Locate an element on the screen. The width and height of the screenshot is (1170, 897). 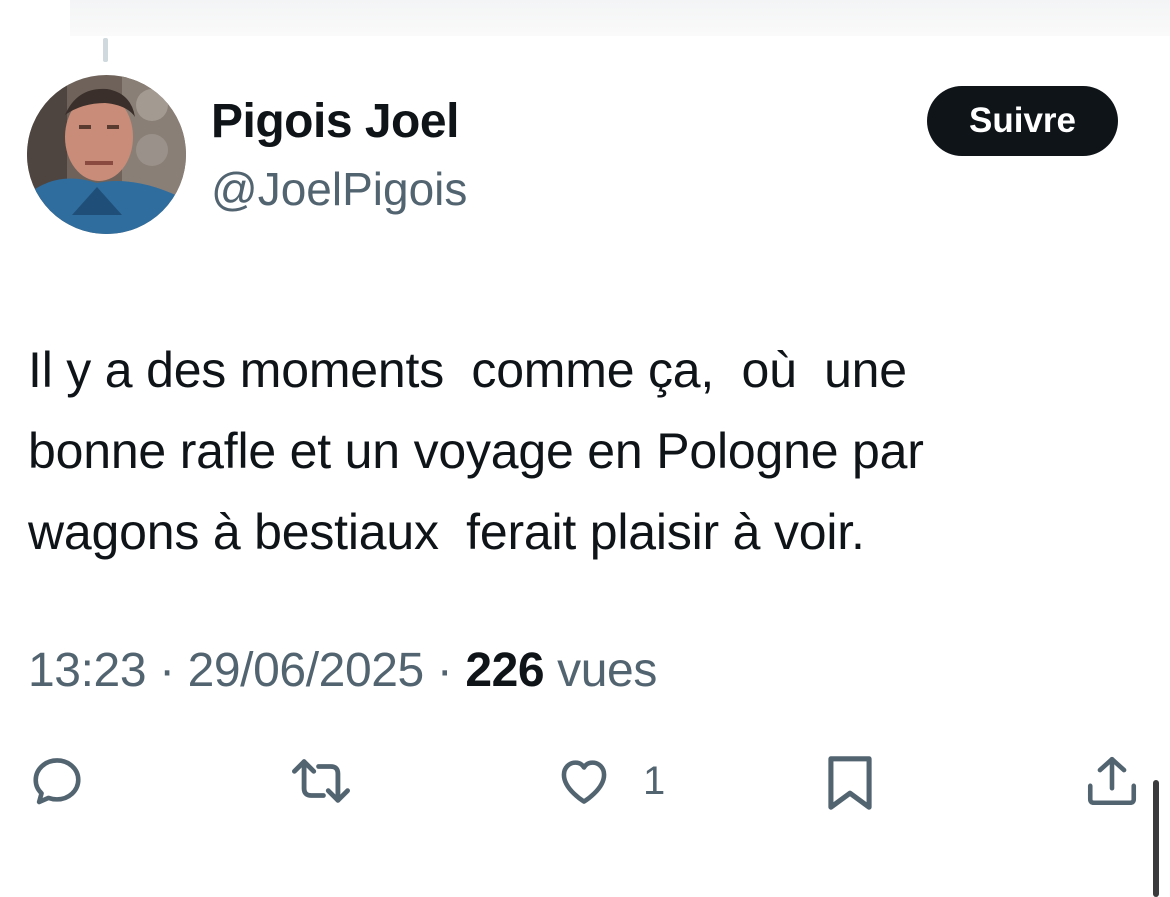
bookmark-button is located at coordinates (850, 783).